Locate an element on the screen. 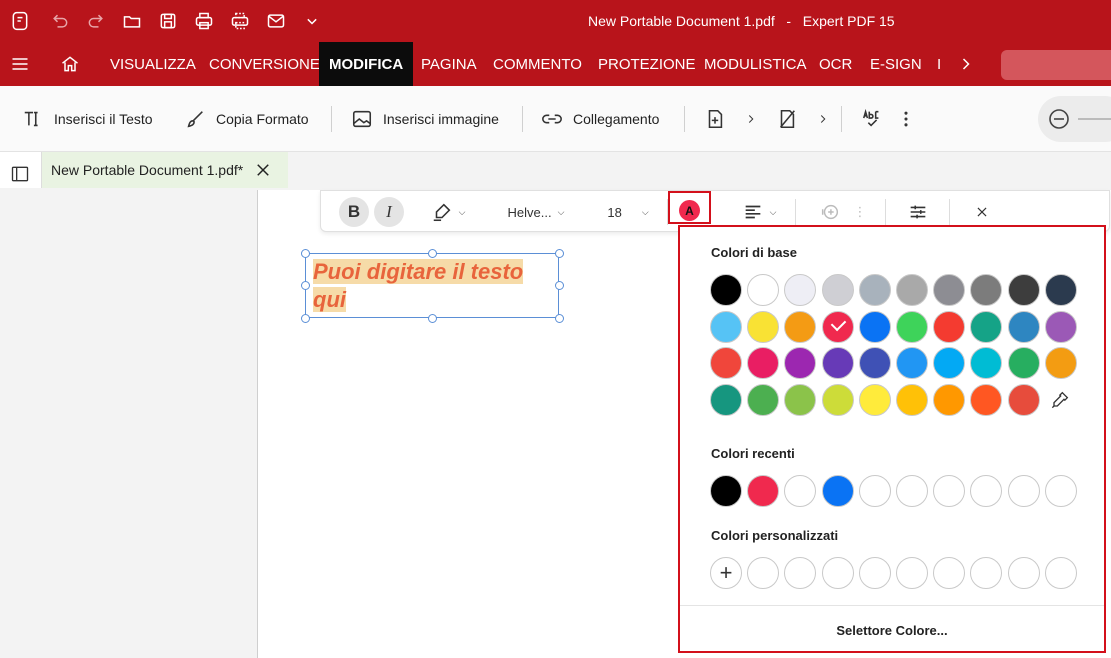  link-button: Collegamento is located at coordinates (600, 119).